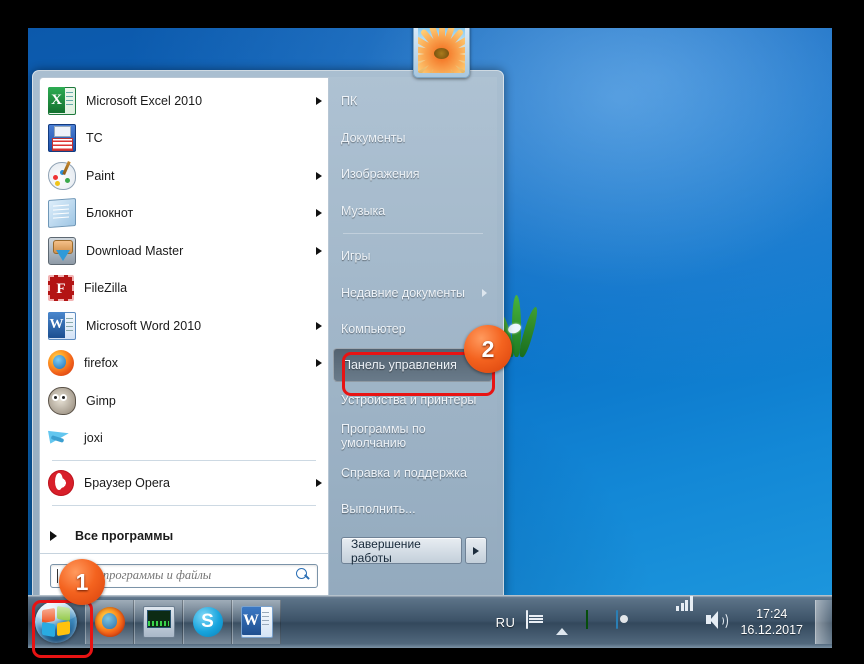 The height and width of the screenshot is (664, 864). What do you see at coordinates (100, 175) in the screenshot?
I see `program-label: Paint` at bounding box center [100, 175].